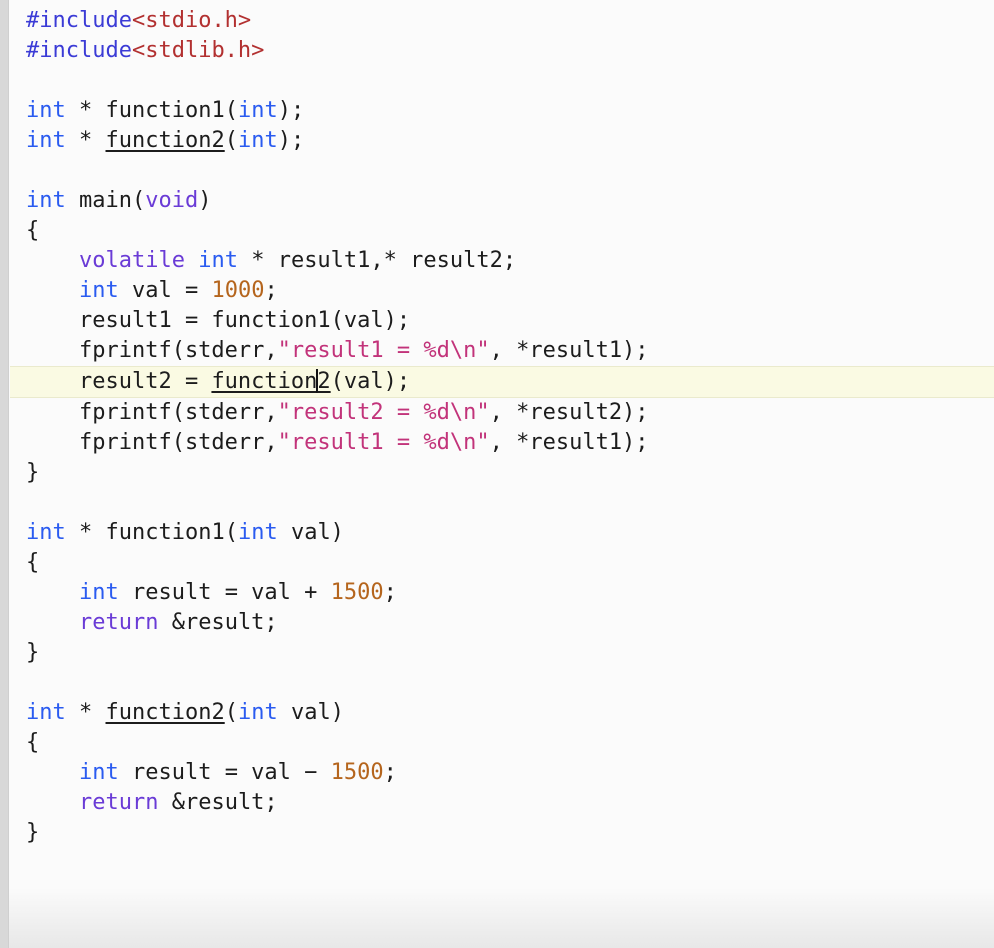  What do you see at coordinates (324, 381) in the screenshot?
I see `code-token-plain: 2` at bounding box center [324, 381].